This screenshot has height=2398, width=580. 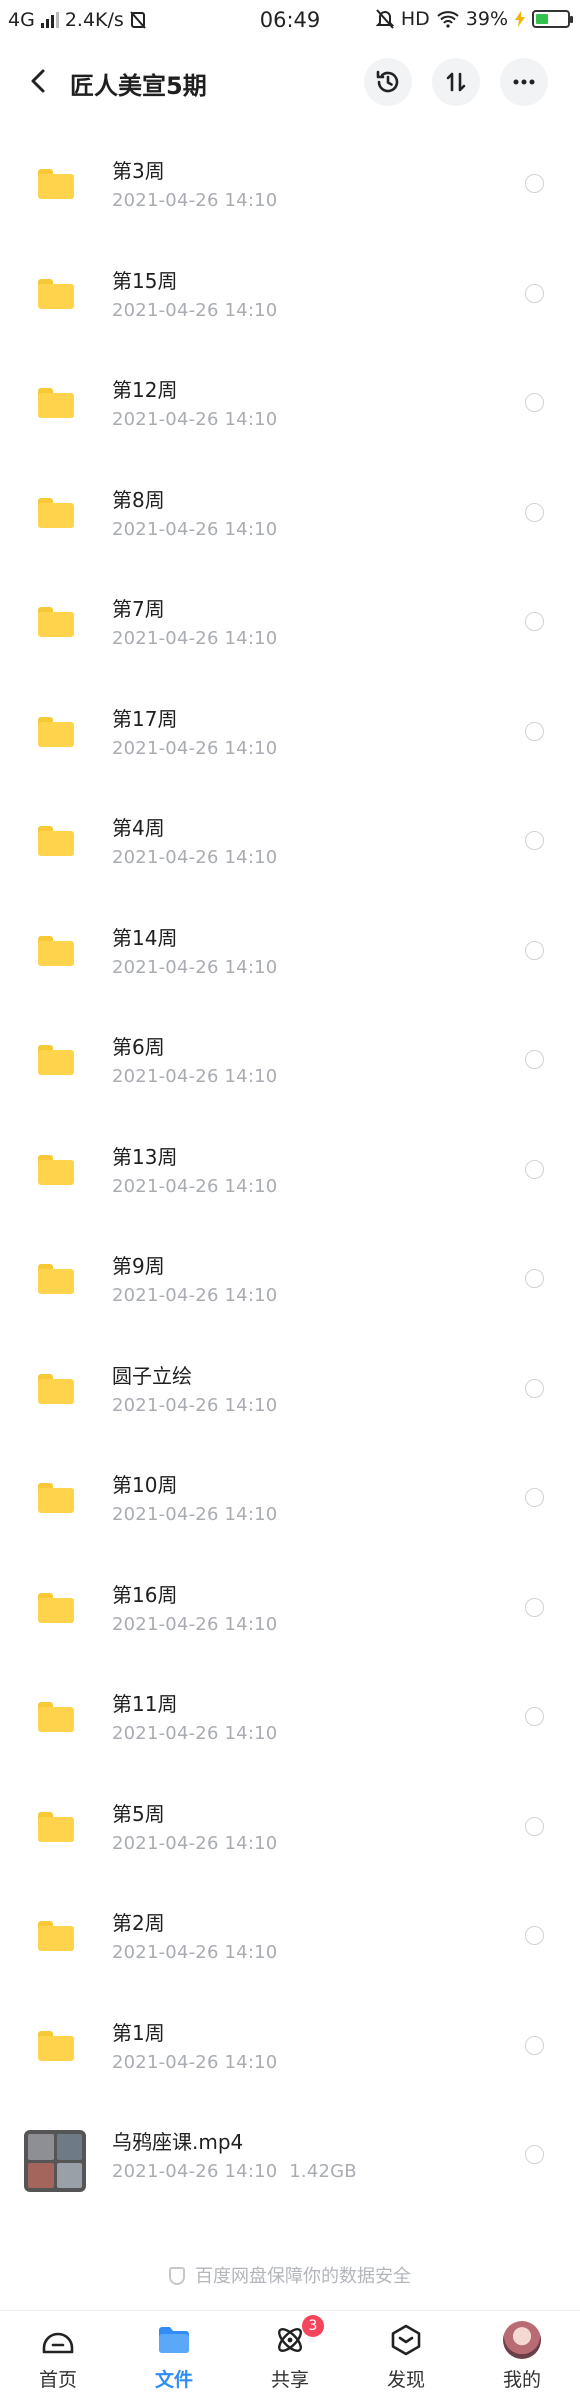 I want to click on chevron-left-icon, so click(x=39, y=81).